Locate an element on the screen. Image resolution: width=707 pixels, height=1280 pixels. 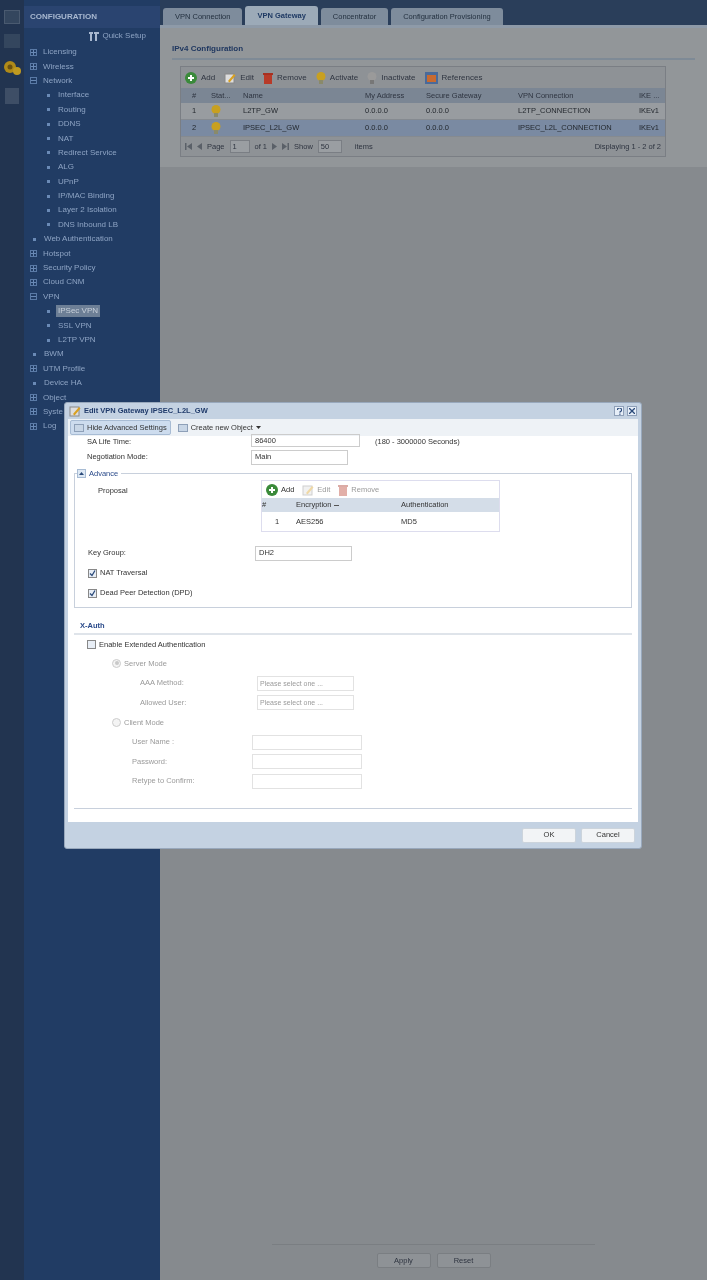
sidebar-item: SSL VPN is located at coordinates (75, 325).